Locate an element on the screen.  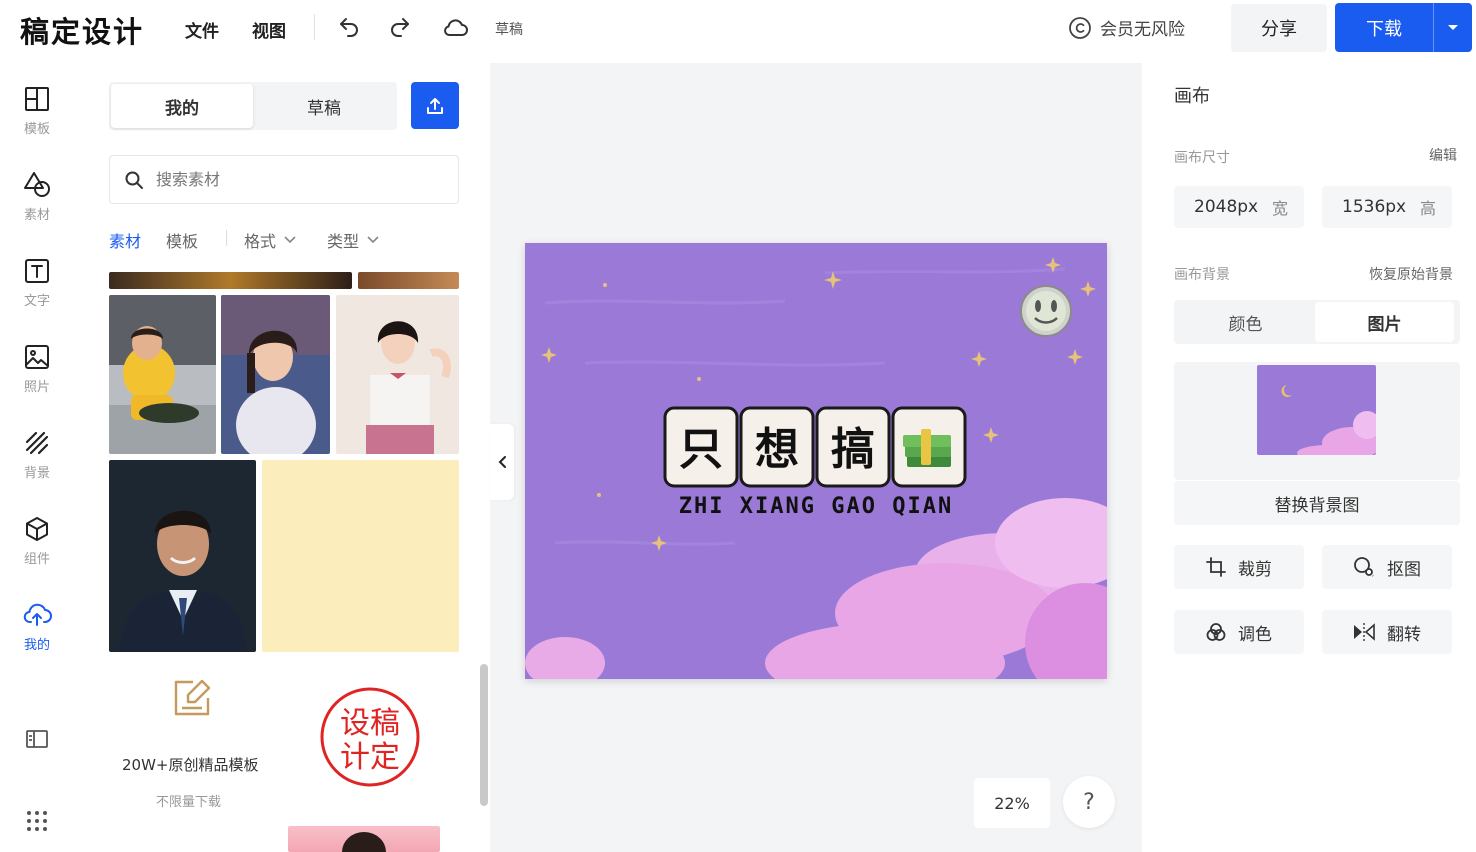
filter-type-label: 类型 is located at coordinates (343, 241).